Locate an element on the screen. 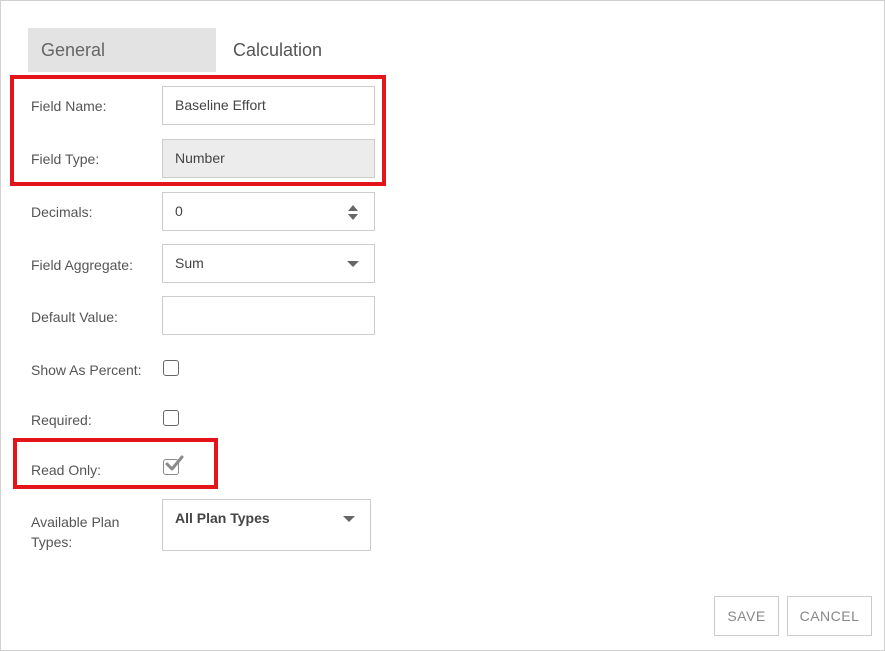 The image size is (885, 651). highlight-box-name-type is located at coordinates (198, 130).